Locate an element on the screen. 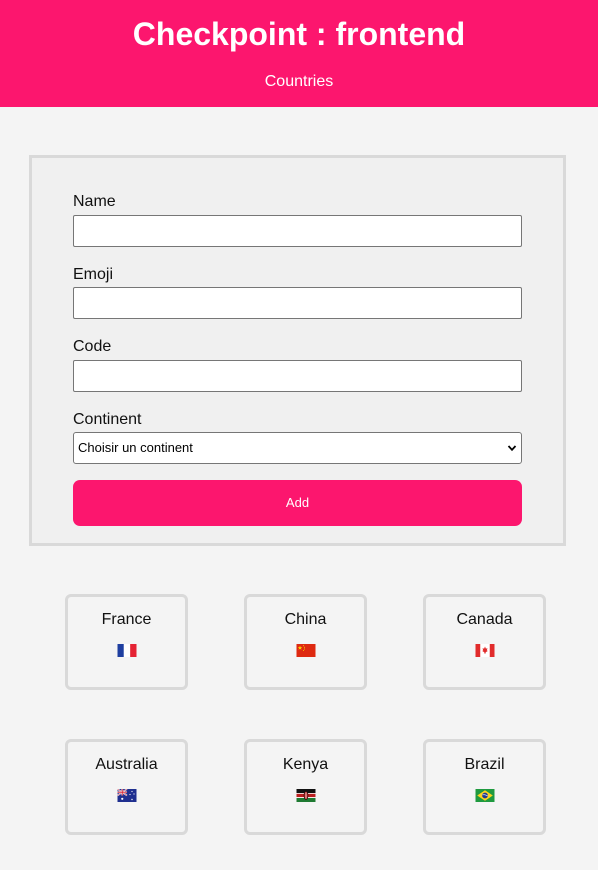  name-input is located at coordinates (297, 231).